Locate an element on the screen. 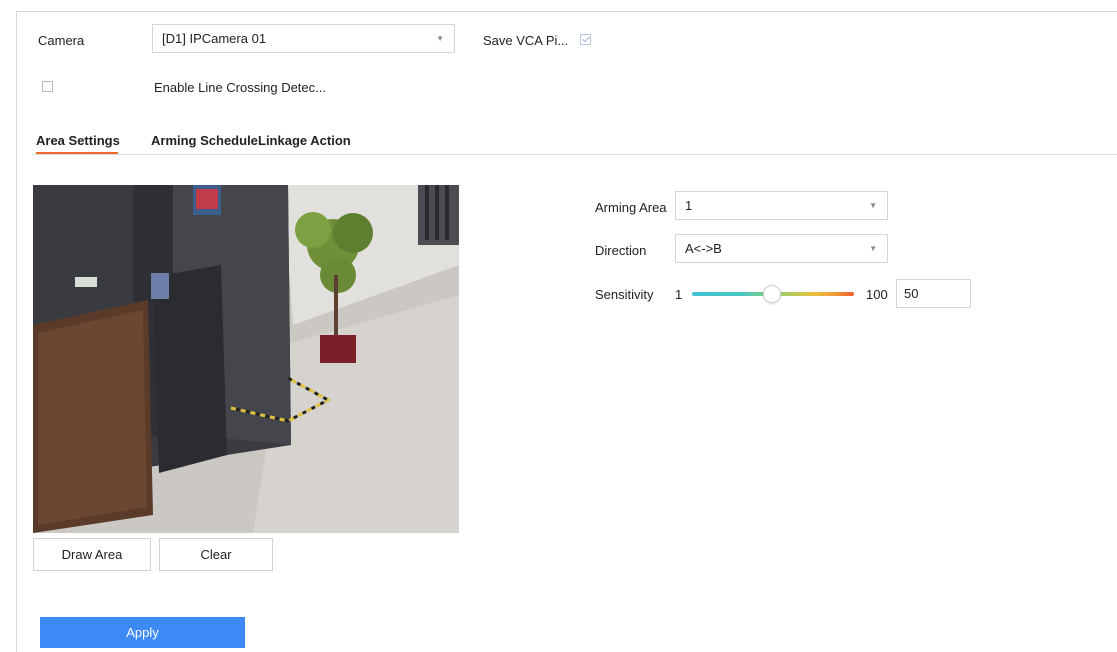 The height and width of the screenshot is (652, 1117). sensitivity-input: 50 is located at coordinates (933, 293).